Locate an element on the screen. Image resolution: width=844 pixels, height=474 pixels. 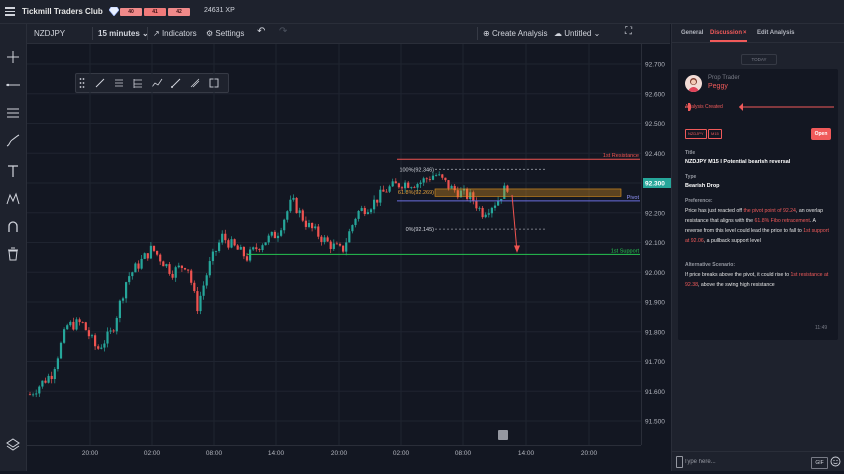
xp-bar: 40 is located at coordinates (131, 12).